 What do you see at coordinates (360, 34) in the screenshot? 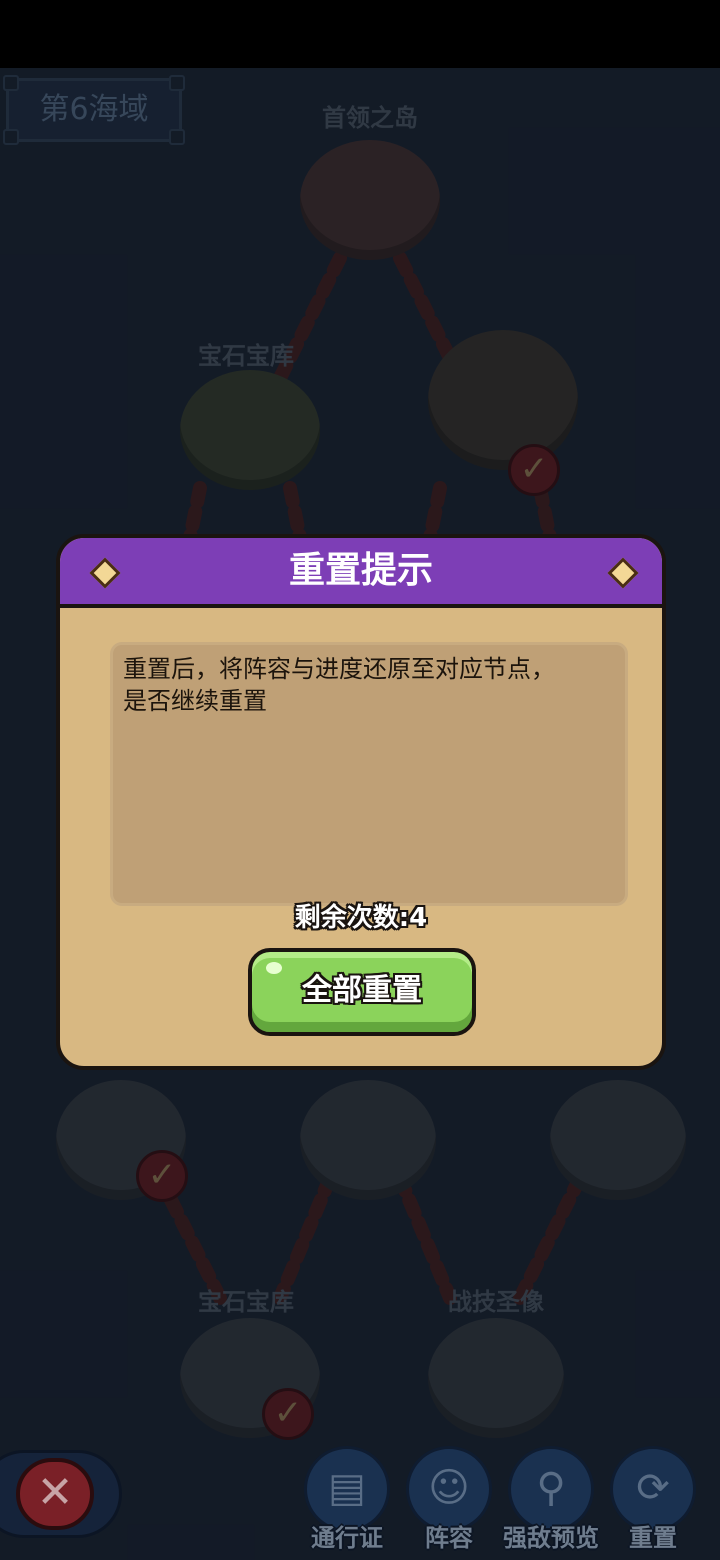
I see `status-bar` at bounding box center [360, 34].